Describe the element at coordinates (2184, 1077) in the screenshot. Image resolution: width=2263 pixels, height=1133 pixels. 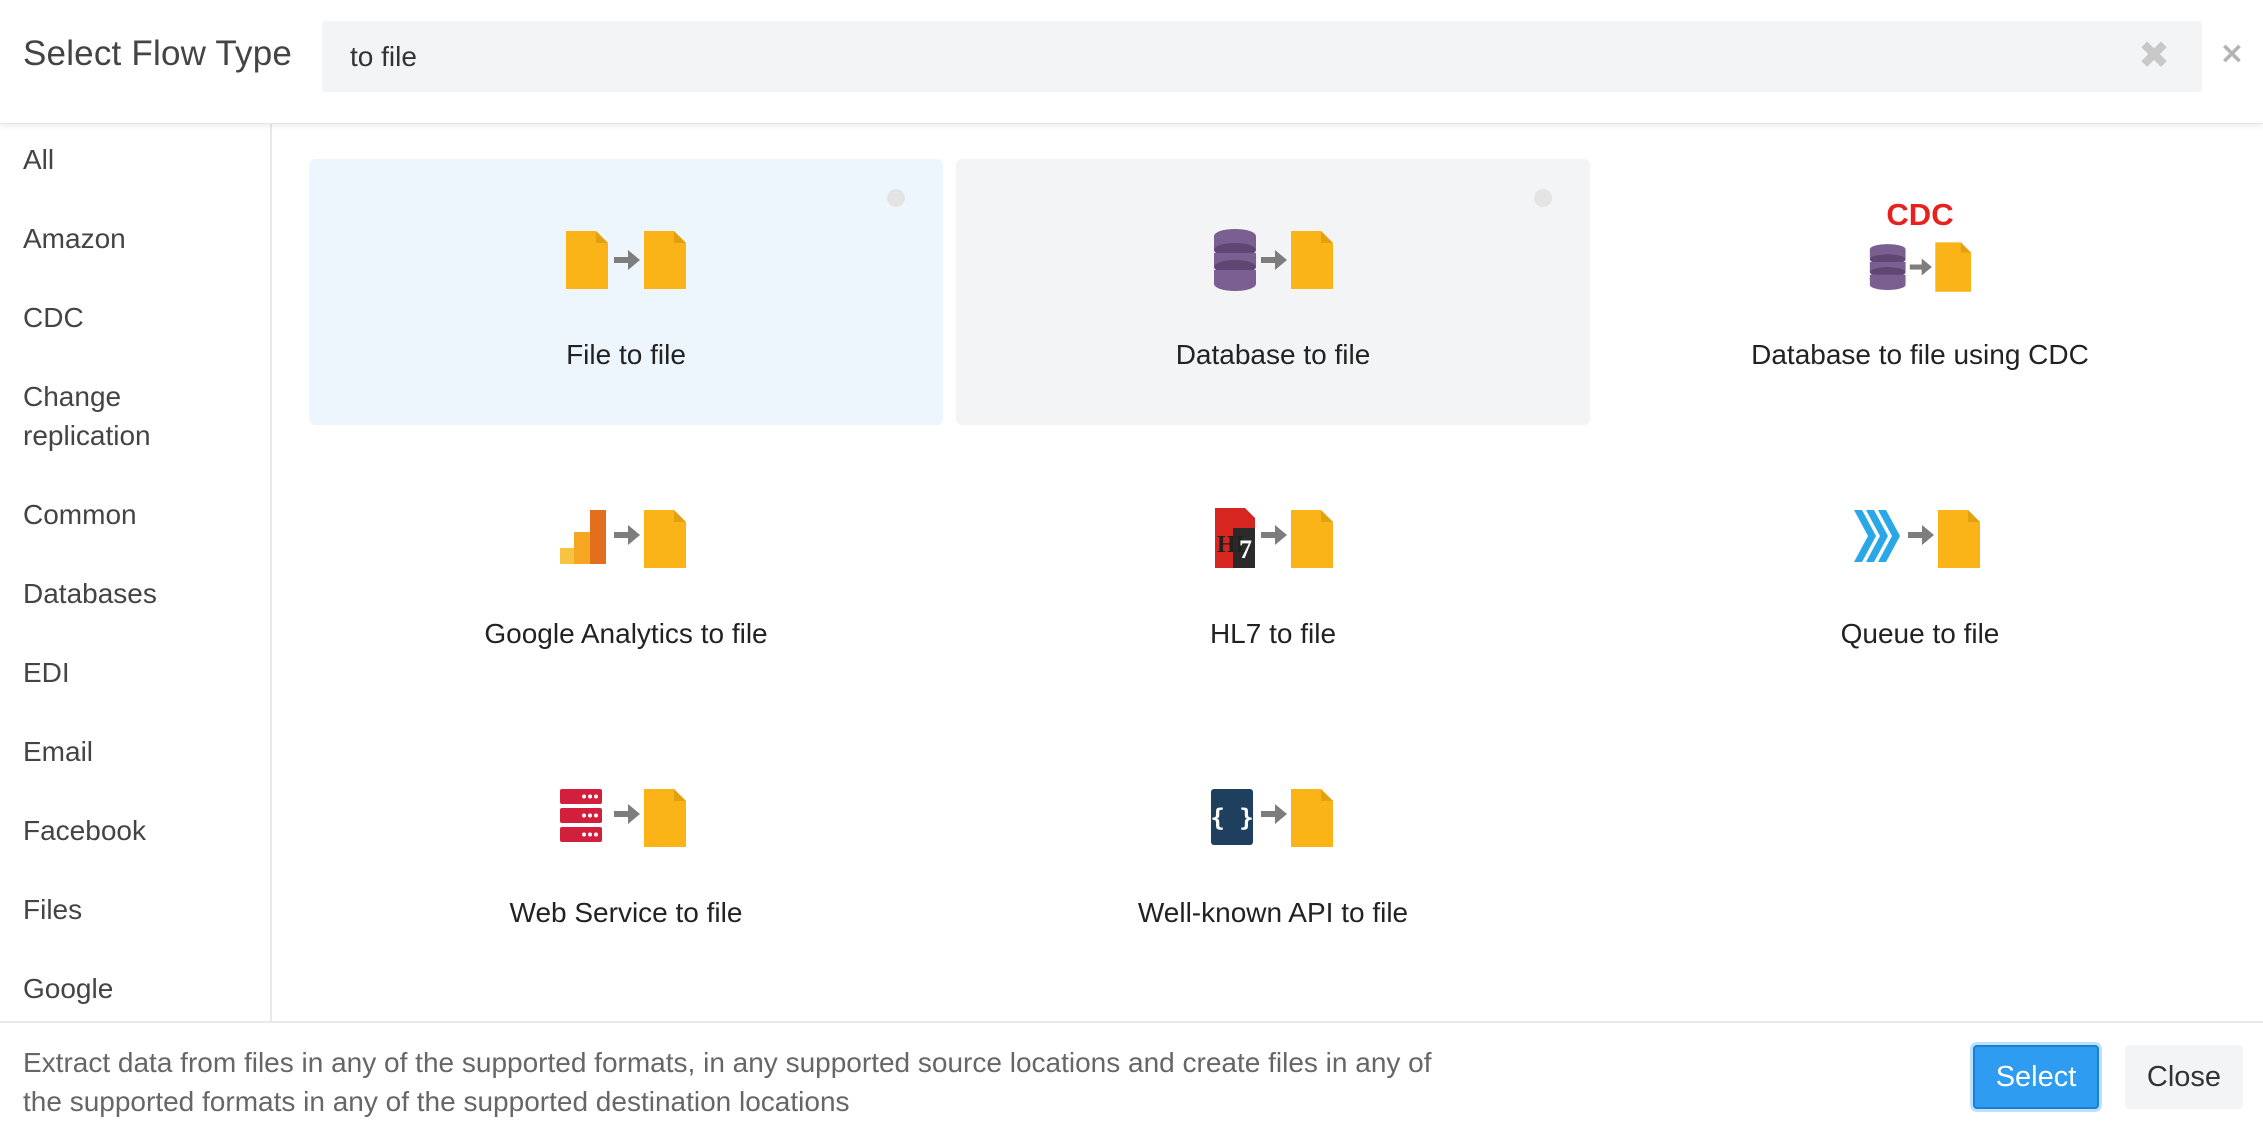
I see `close-button: Close` at that location.